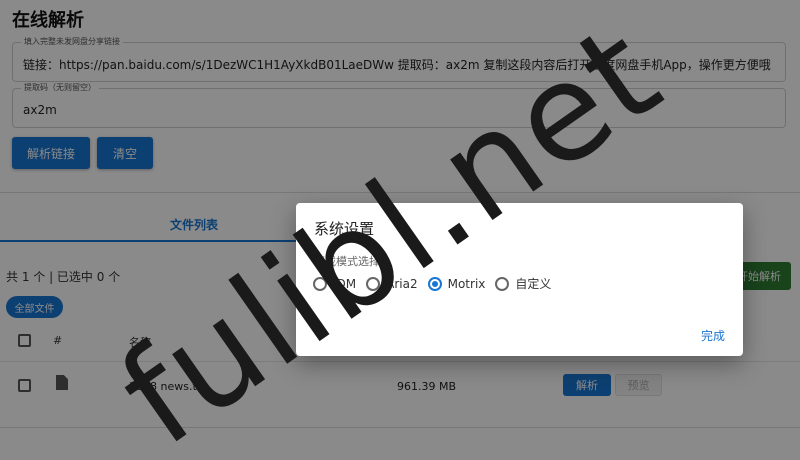 This screenshot has height=460, width=800. What do you see at coordinates (402, 283) in the screenshot?
I see `radio-label: Aria2` at bounding box center [402, 283].